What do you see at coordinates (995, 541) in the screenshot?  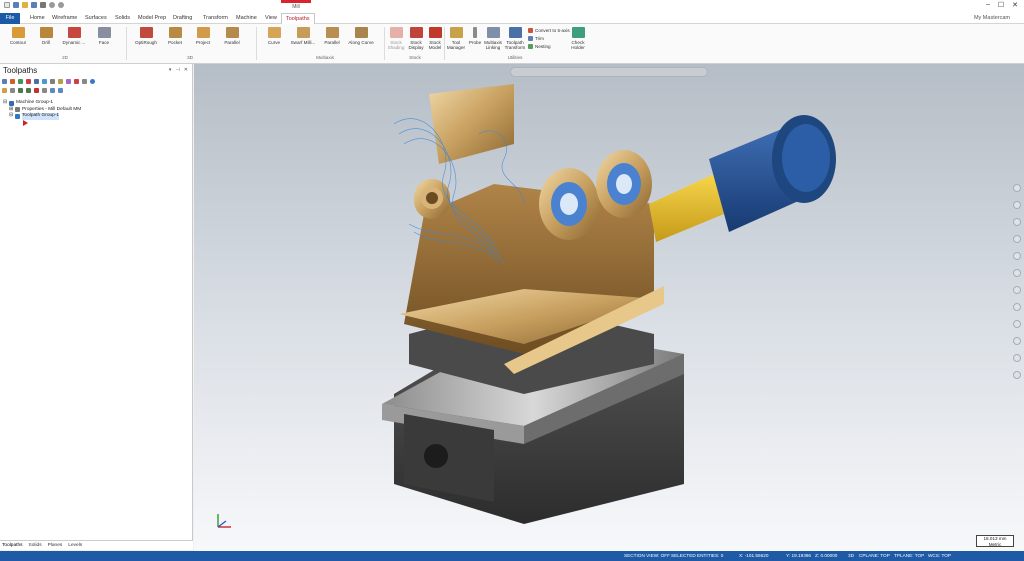 I see `scale-indicator: 18.013 mm Metric` at bounding box center [995, 541].